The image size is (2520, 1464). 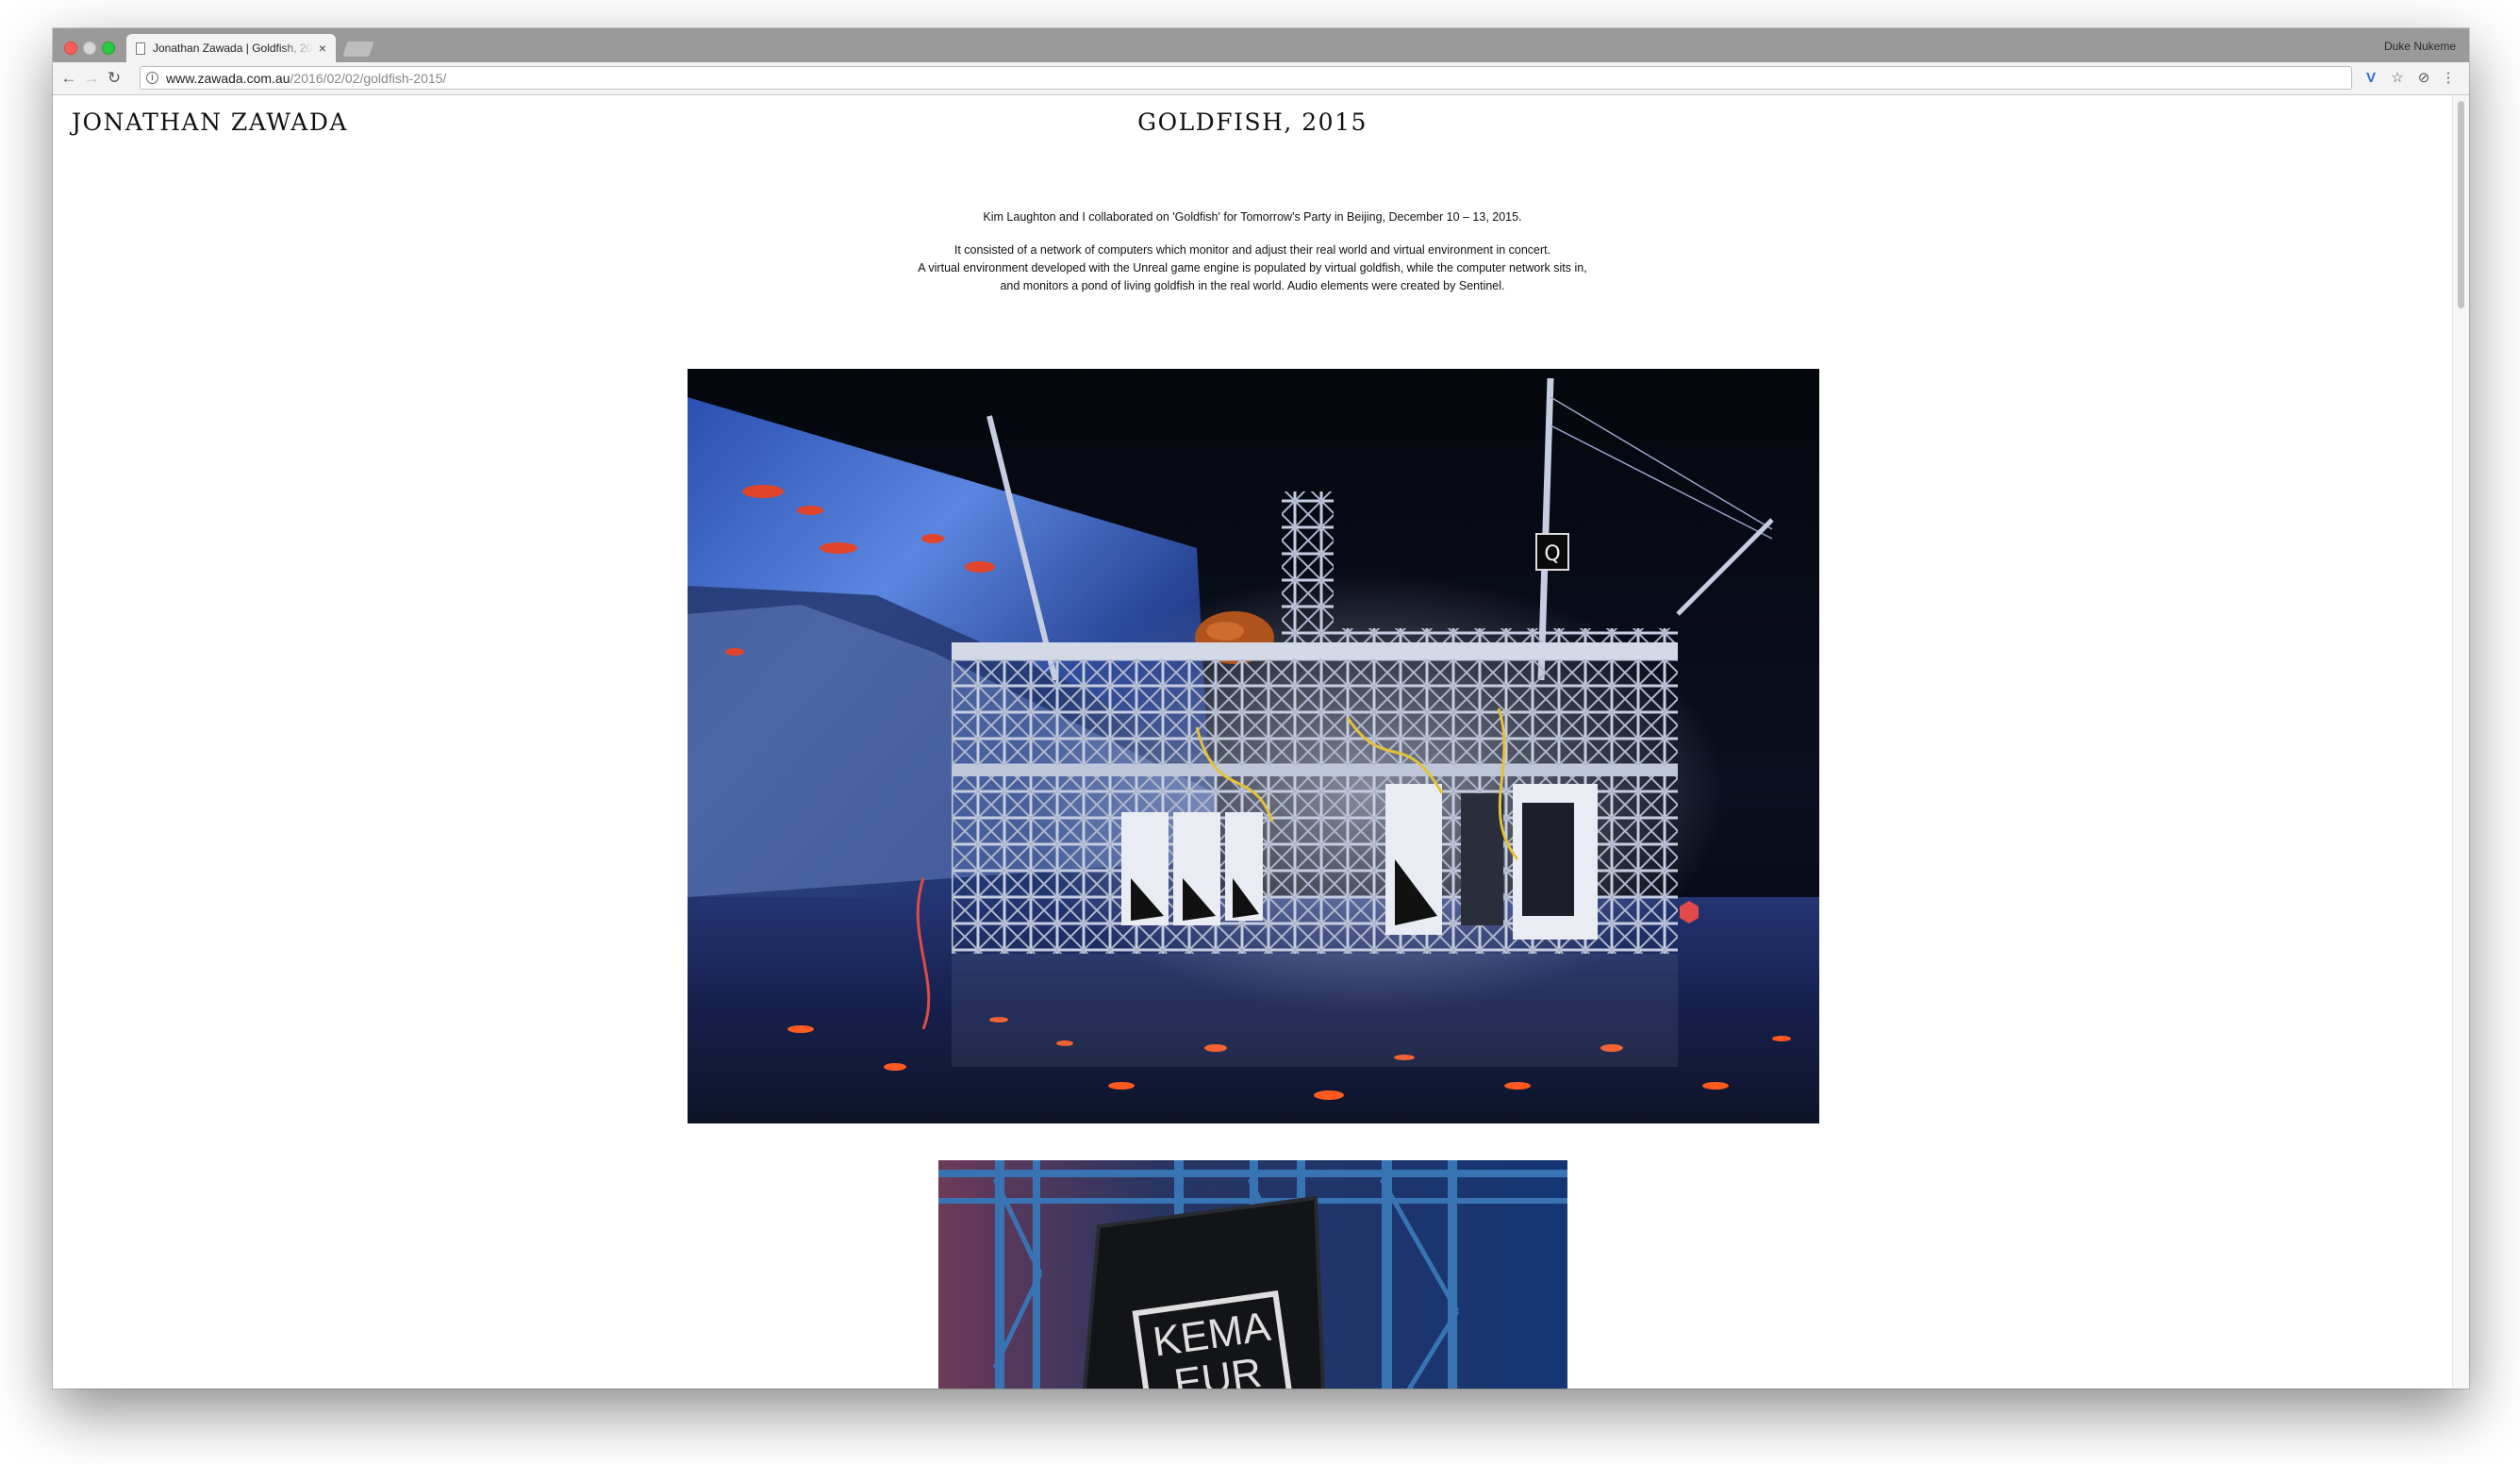 I want to click on new-tab-button, so click(x=358, y=50).